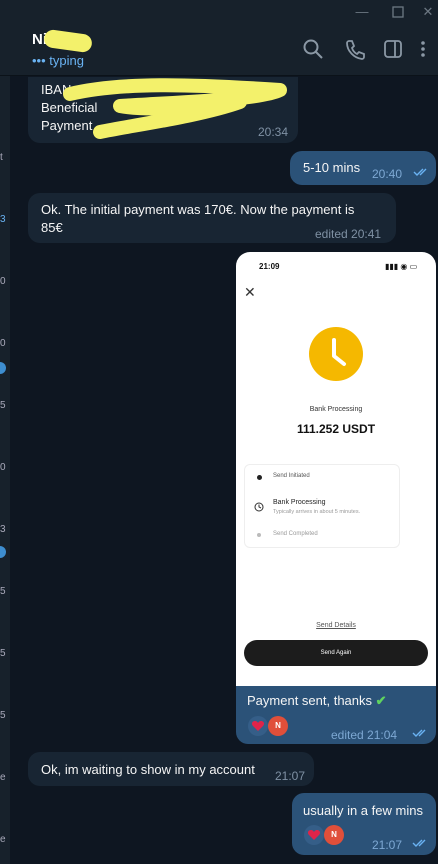  Describe the element at coordinates (219, 12) in the screenshot. I see `window-titlebar: — ✕` at that location.